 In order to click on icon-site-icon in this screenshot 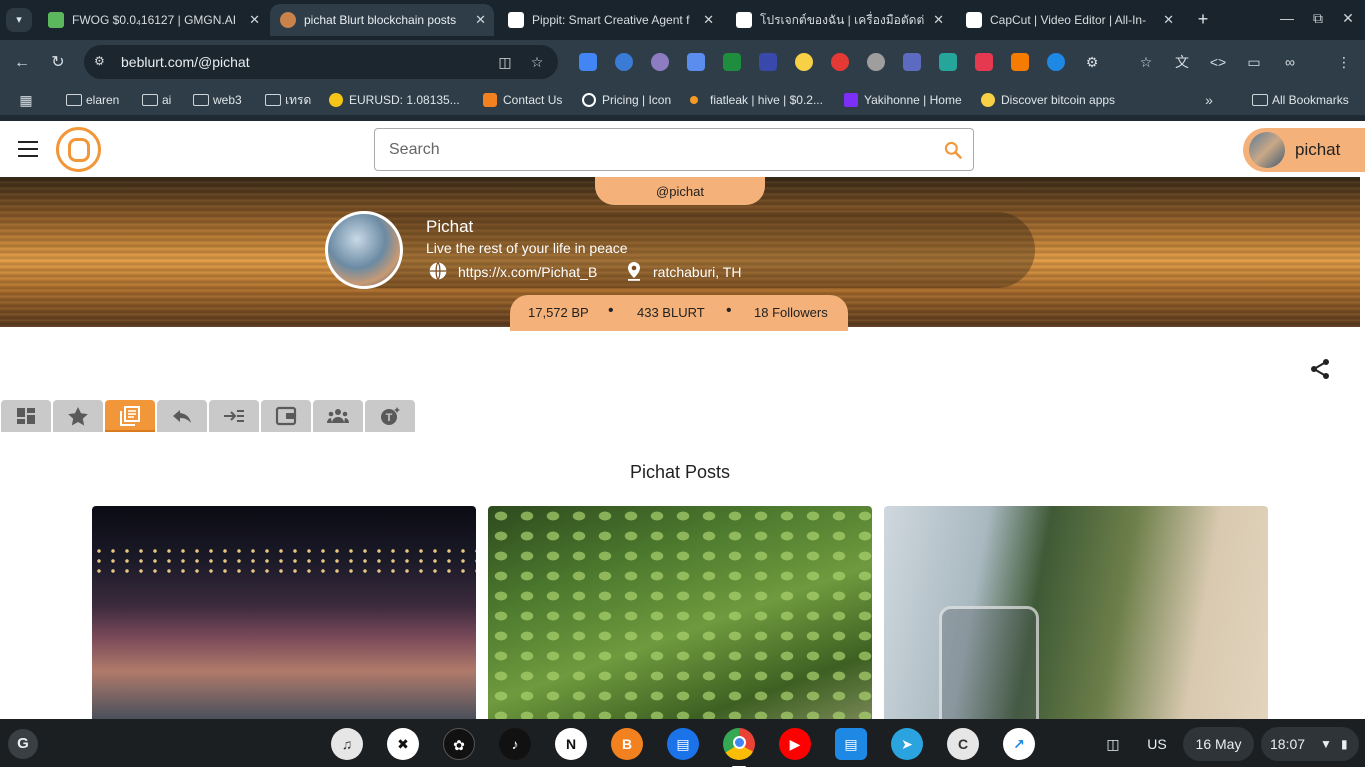, I will do `click(589, 100)`.